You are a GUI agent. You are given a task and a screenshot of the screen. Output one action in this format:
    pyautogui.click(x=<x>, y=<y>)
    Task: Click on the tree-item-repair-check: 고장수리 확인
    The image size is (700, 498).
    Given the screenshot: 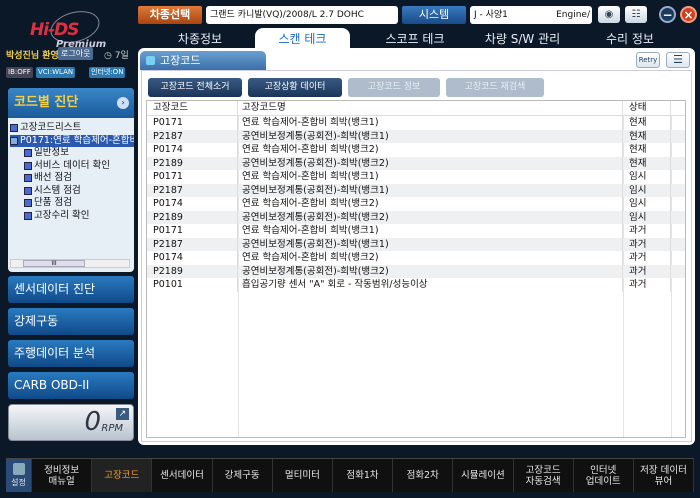 What is the action you would take?
    pyautogui.click(x=72, y=216)
    